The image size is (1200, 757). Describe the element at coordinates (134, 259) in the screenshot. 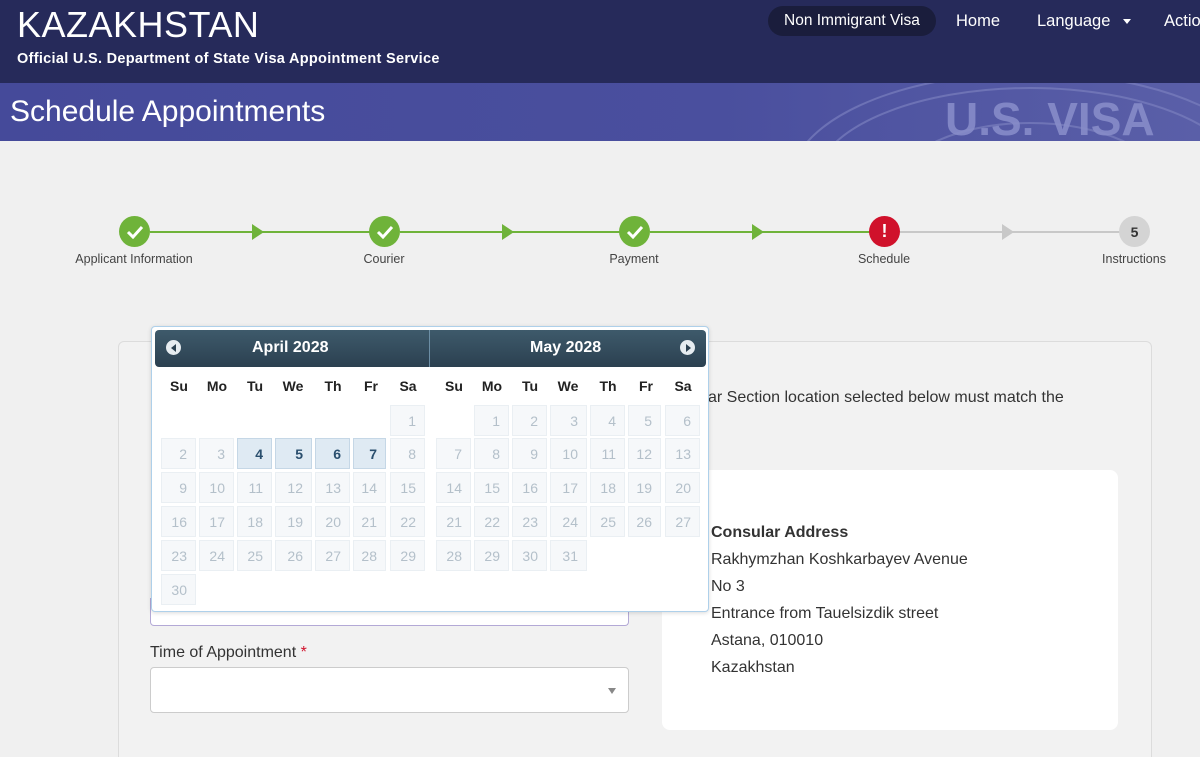

I see `step-label-applicant-information: Applicant Information` at that location.